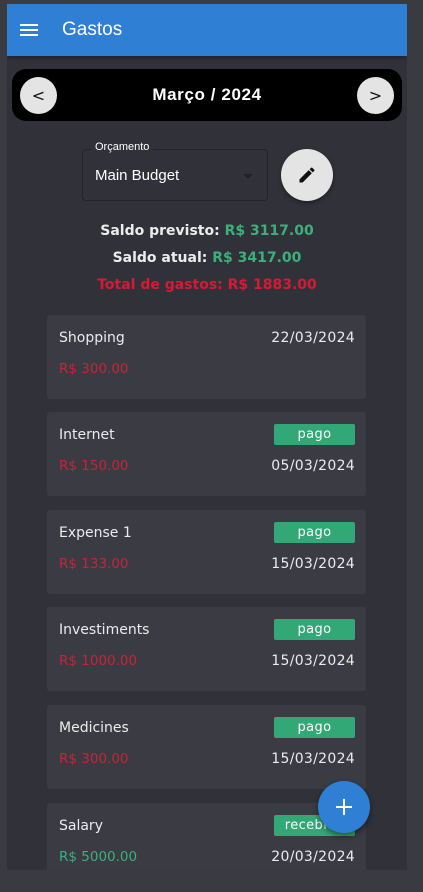  What do you see at coordinates (122, 147) in the screenshot?
I see `budget-select-label: Orçamento` at bounding box center [122, 147].